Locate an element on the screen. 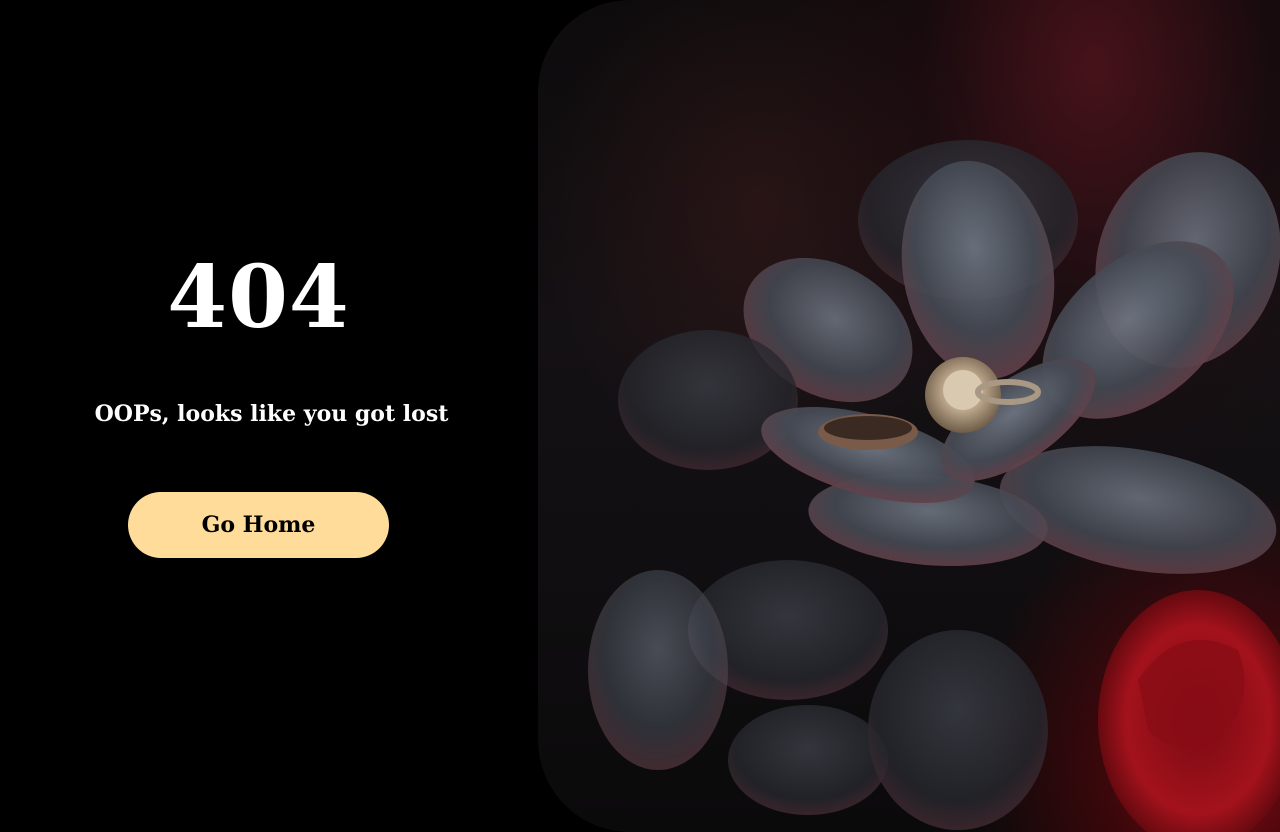  error-message: OOPs, looks like you got lost is located at coordinates (271, 414).